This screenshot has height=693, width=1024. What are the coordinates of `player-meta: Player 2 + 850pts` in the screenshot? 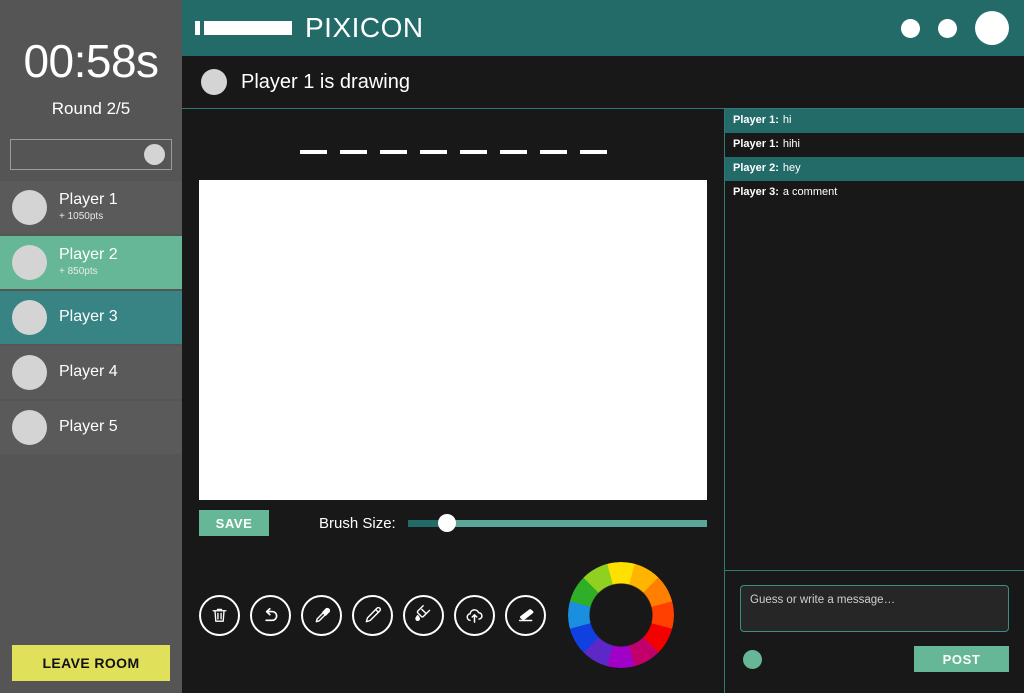 It's located at (88, 262).